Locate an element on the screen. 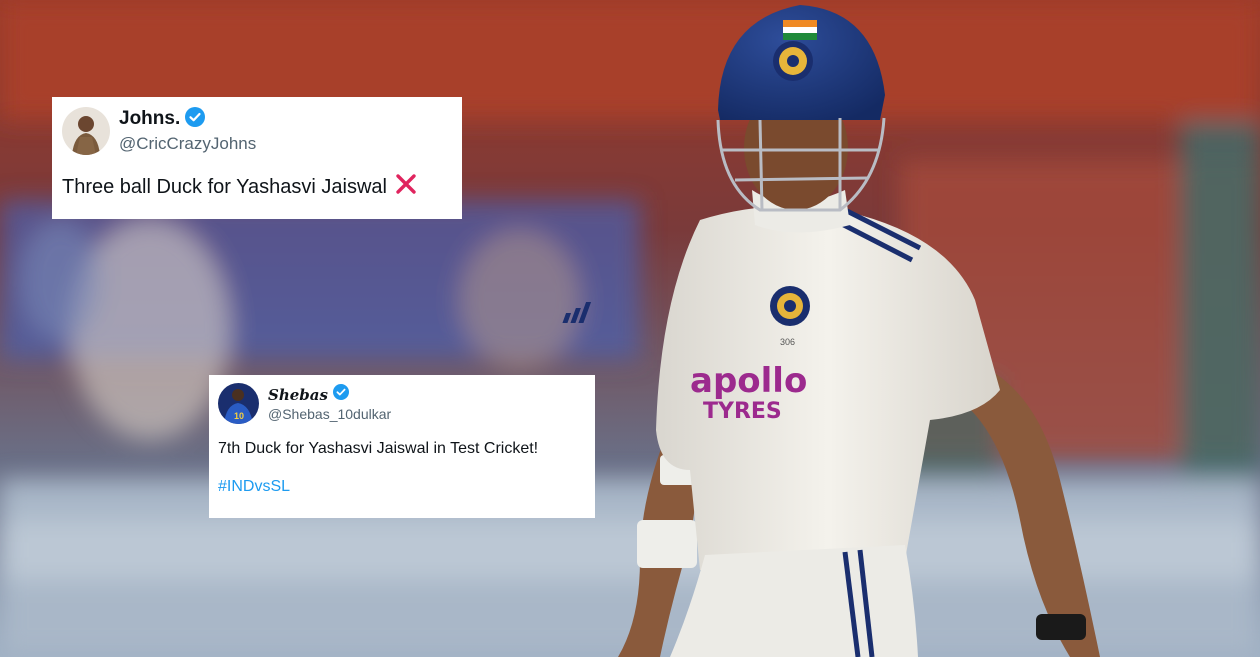 The height and width of the screenshot is (657, 1260). user-handle: @Shebas_10dulkar is located at coordinates (329, 414).